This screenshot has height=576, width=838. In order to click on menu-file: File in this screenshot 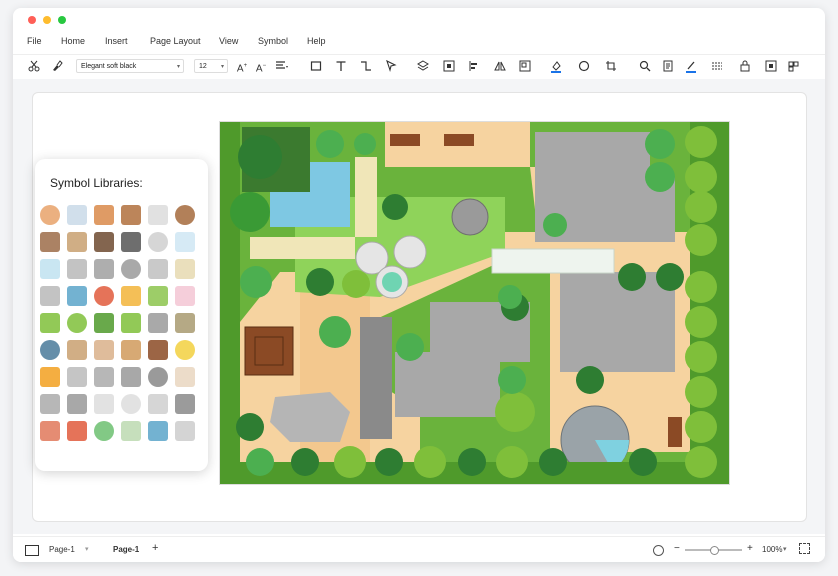, I will do `click(34, 41)`.